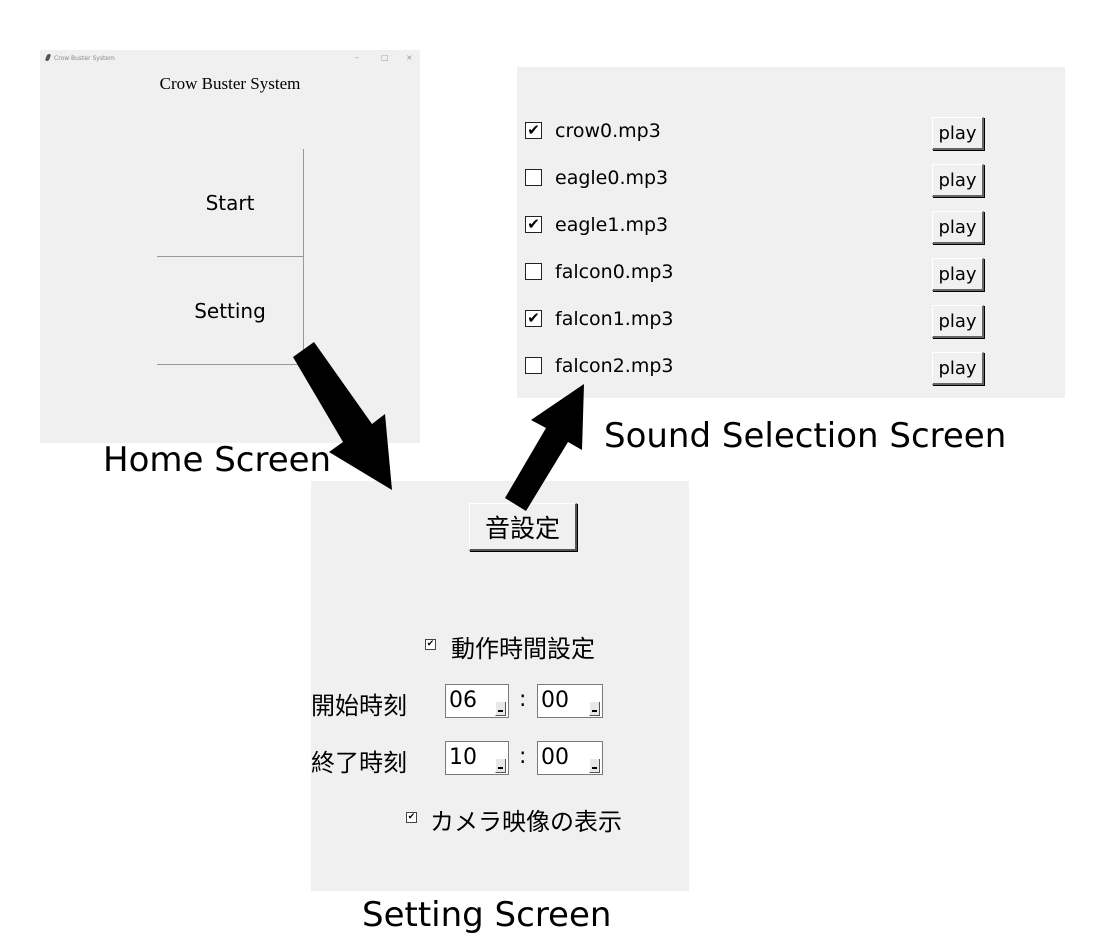 This screenshot has width=1106, height=947. Describe the element at coordinates (544, 447) in the screenshot. I see `setting-to-sound-arrow` at that location.